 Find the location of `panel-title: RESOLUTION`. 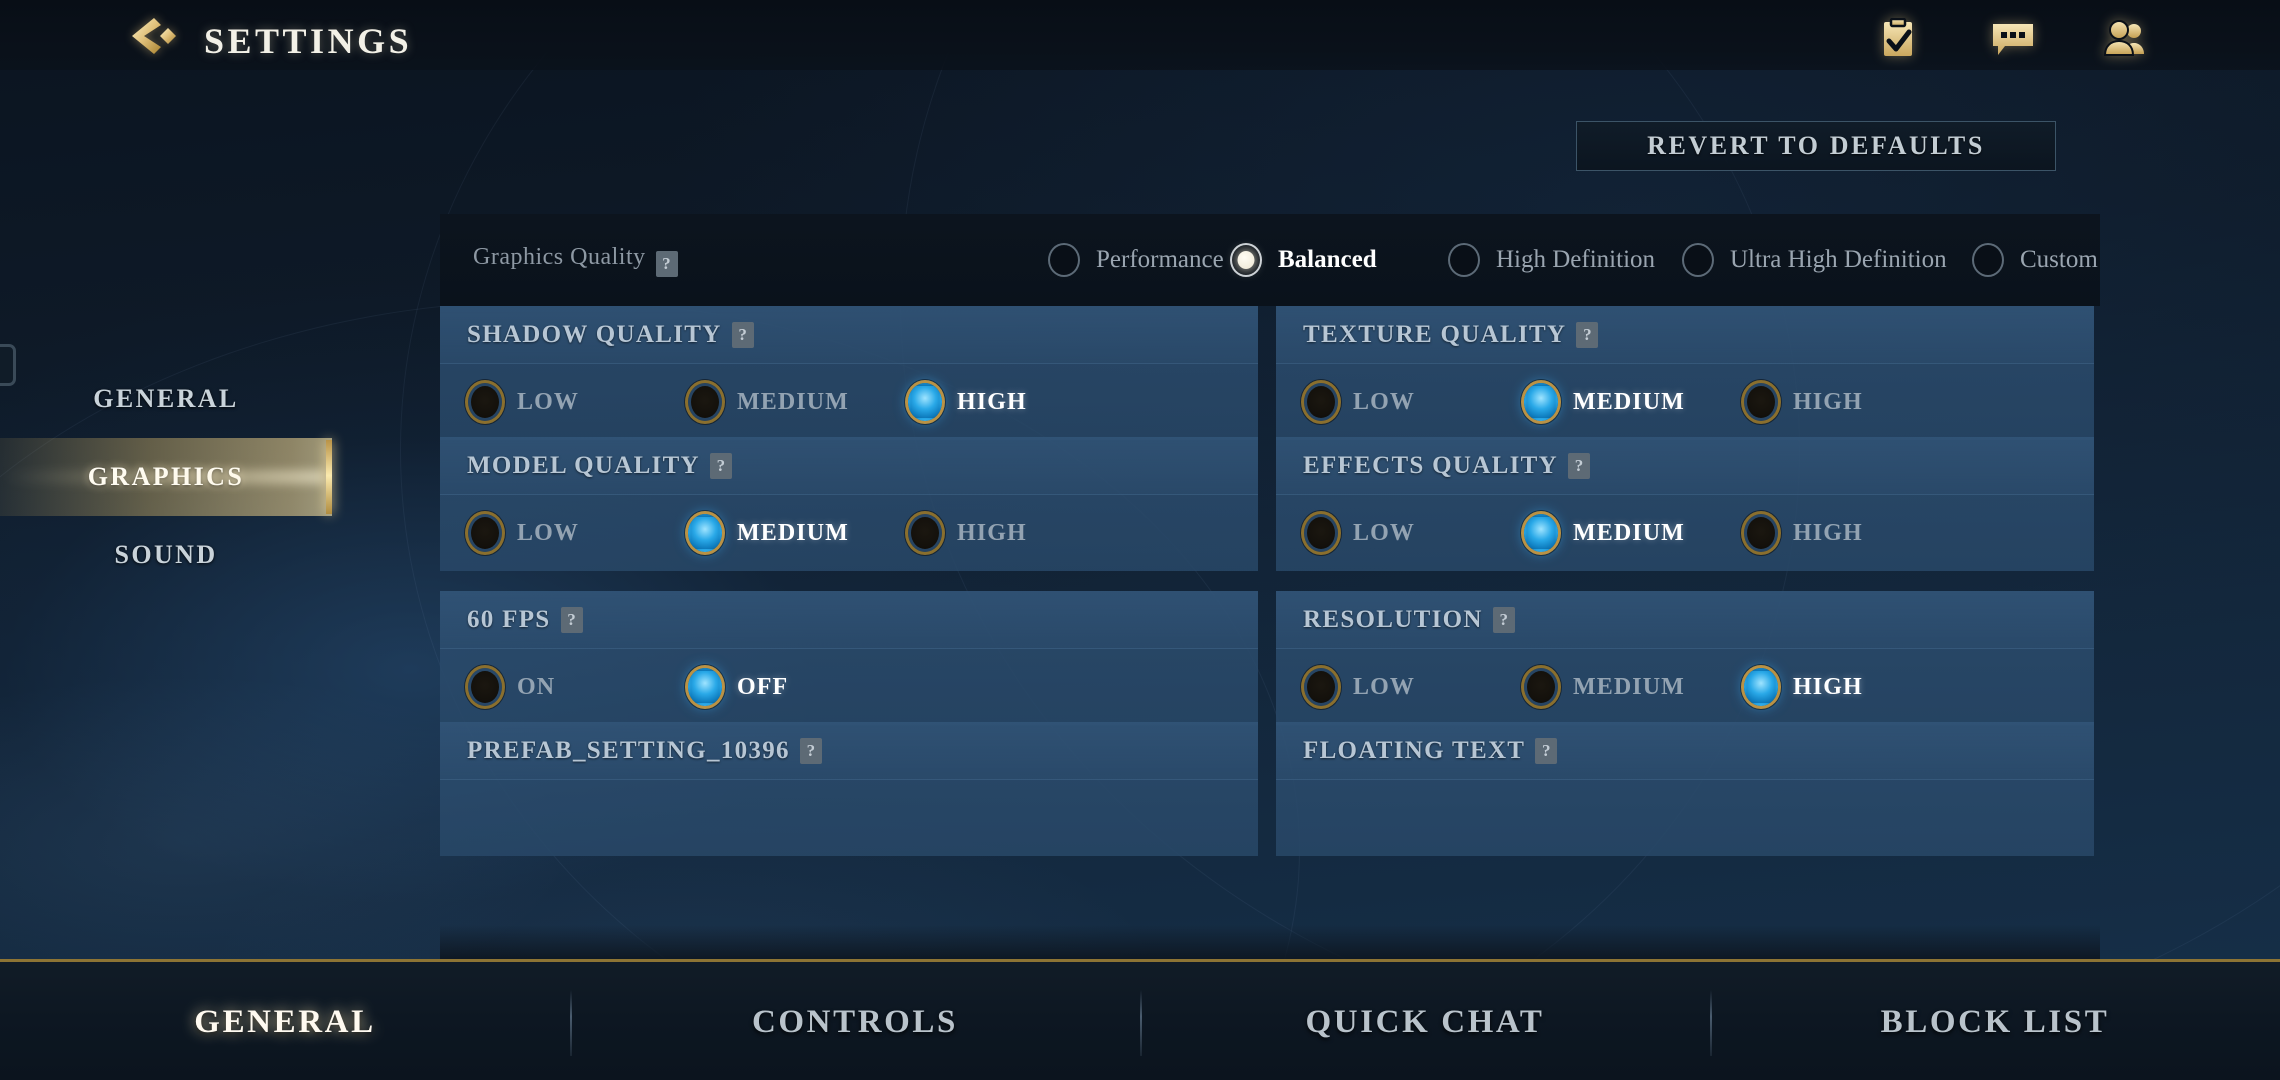

panel-title: RESOLUTION is located at coordinates (1393, 619).